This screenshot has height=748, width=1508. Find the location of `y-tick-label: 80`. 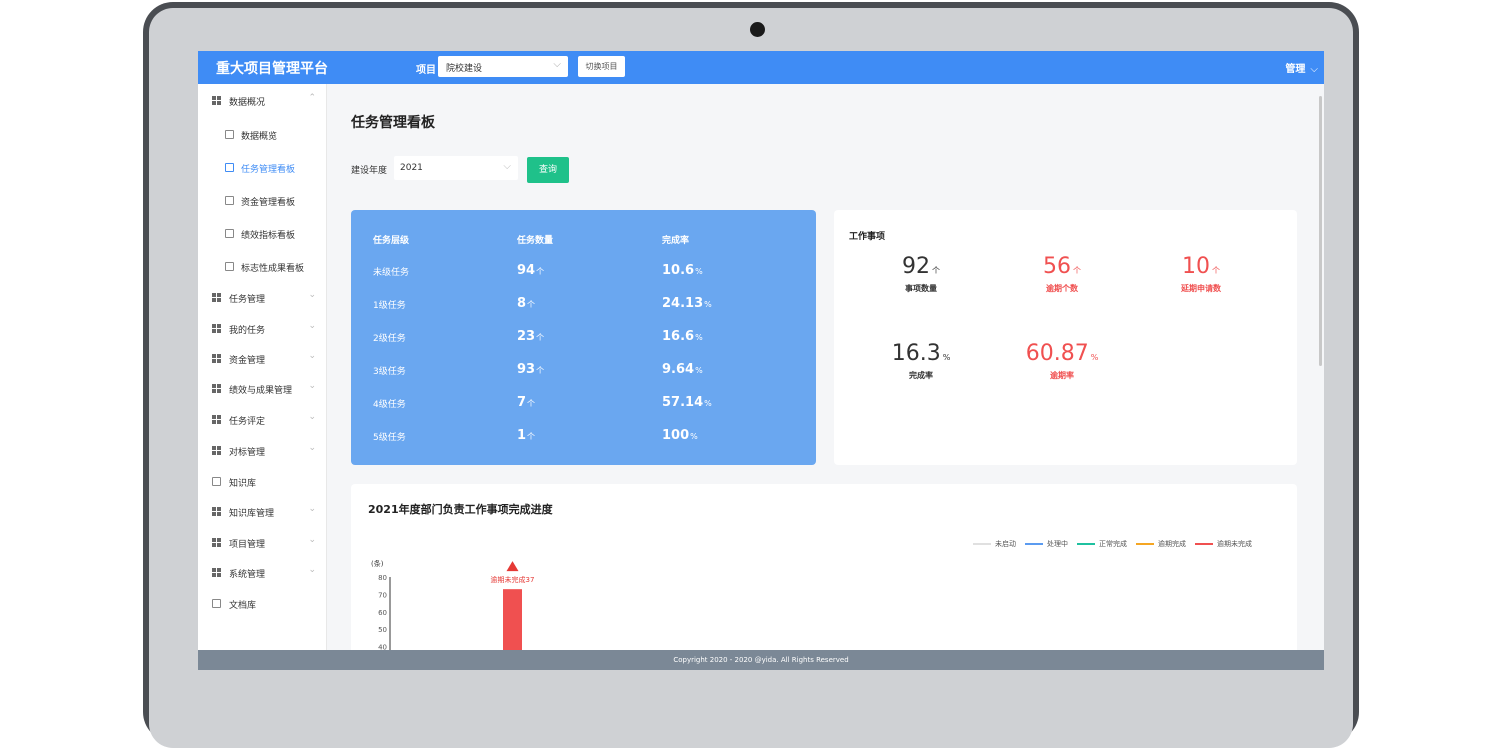

y-tick-label: 80 is located at coordinates (382, 578).